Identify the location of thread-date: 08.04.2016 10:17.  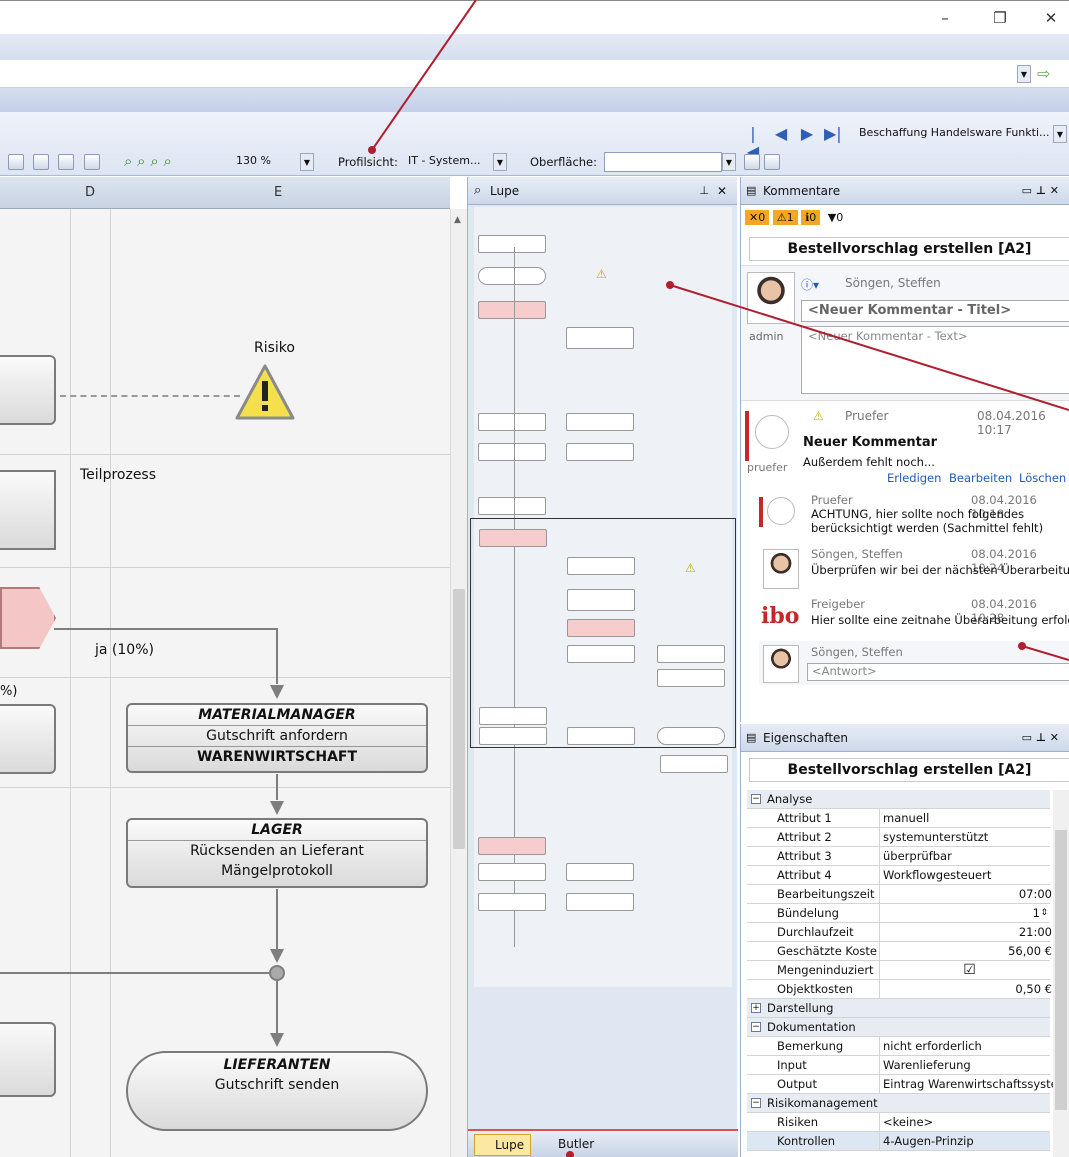
(1011, 423).